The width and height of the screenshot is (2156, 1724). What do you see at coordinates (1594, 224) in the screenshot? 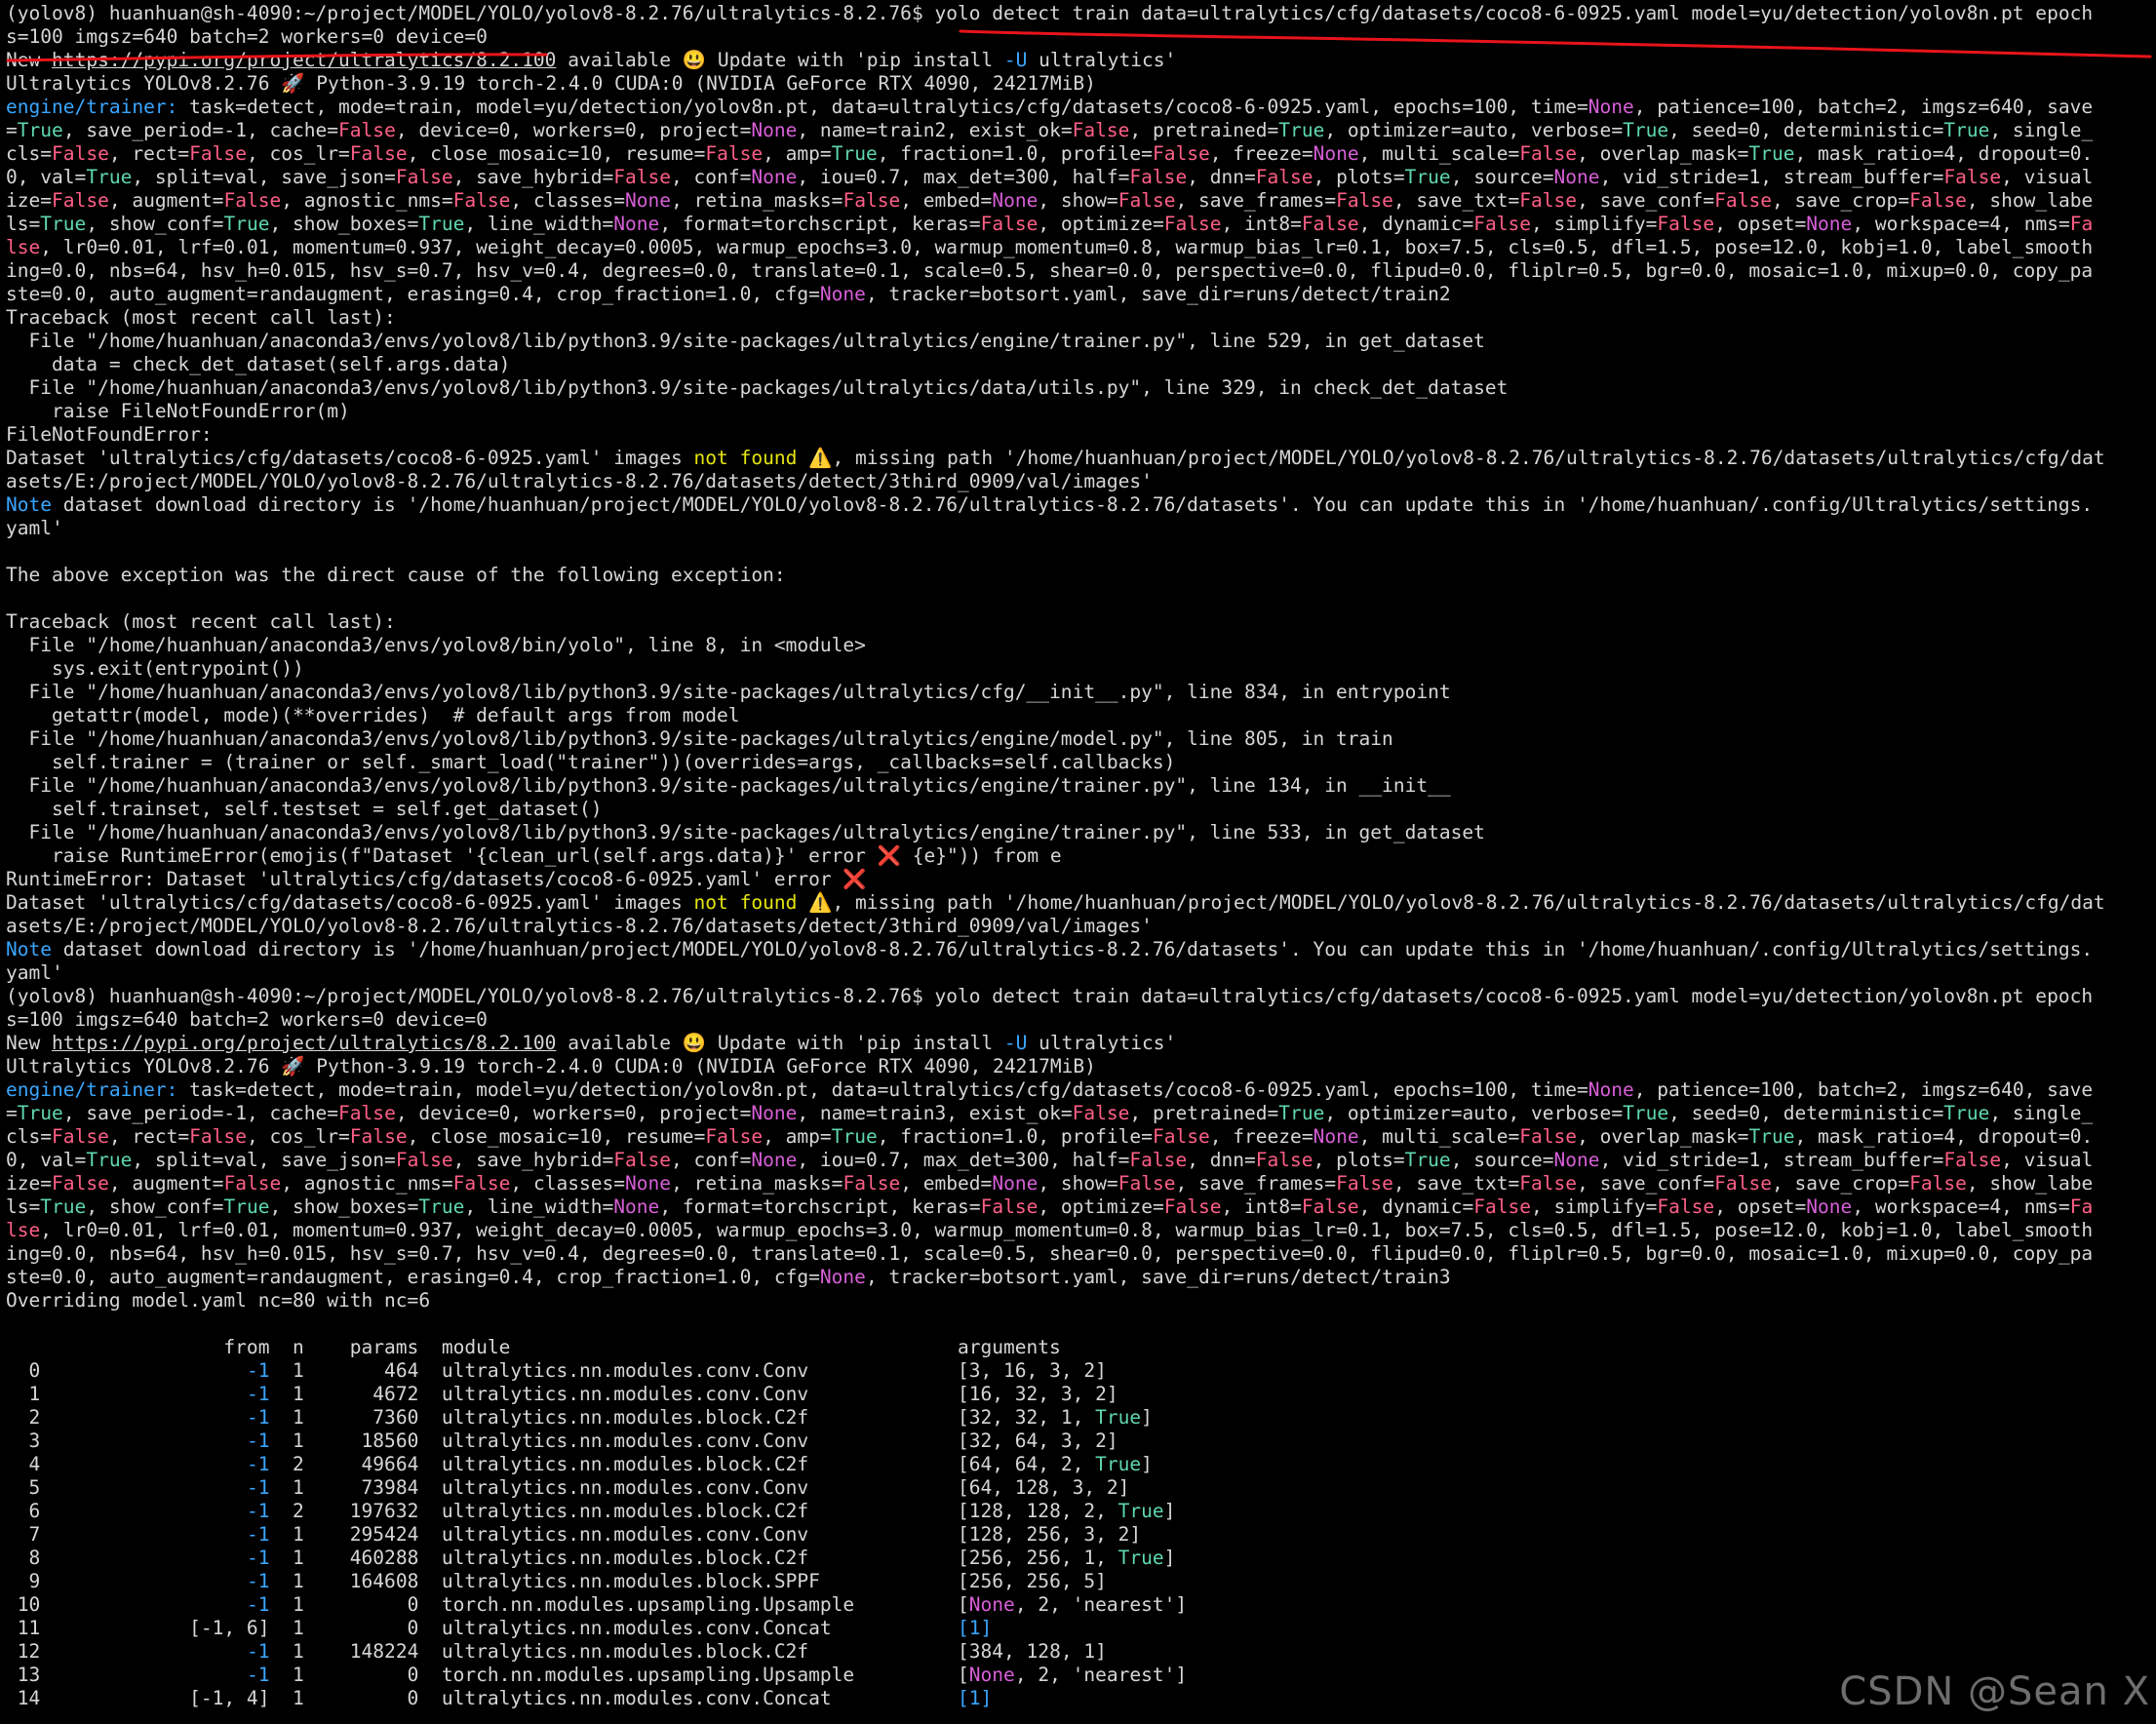
I see `terminal-text: , simplify=` at bounding box center [1594, 224].